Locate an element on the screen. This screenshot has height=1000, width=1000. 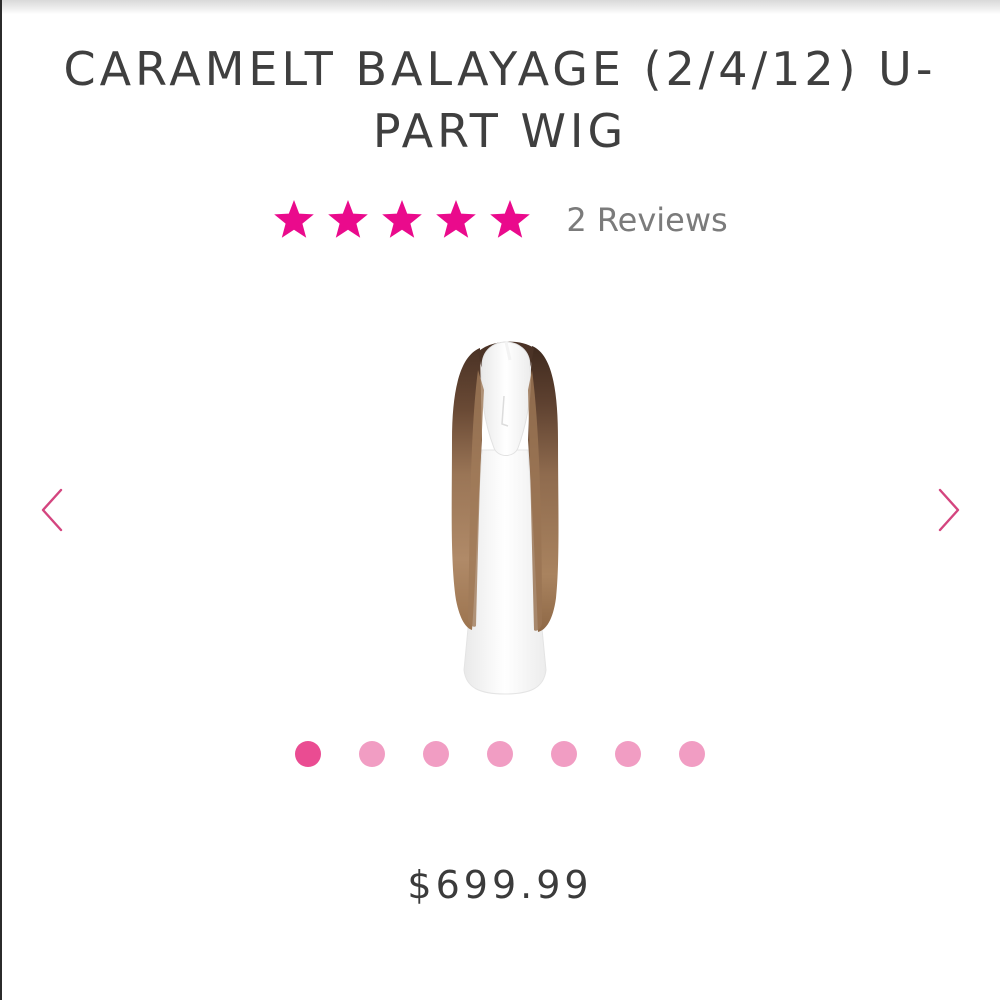
left-border-edge is located at coordinates (1, 500).